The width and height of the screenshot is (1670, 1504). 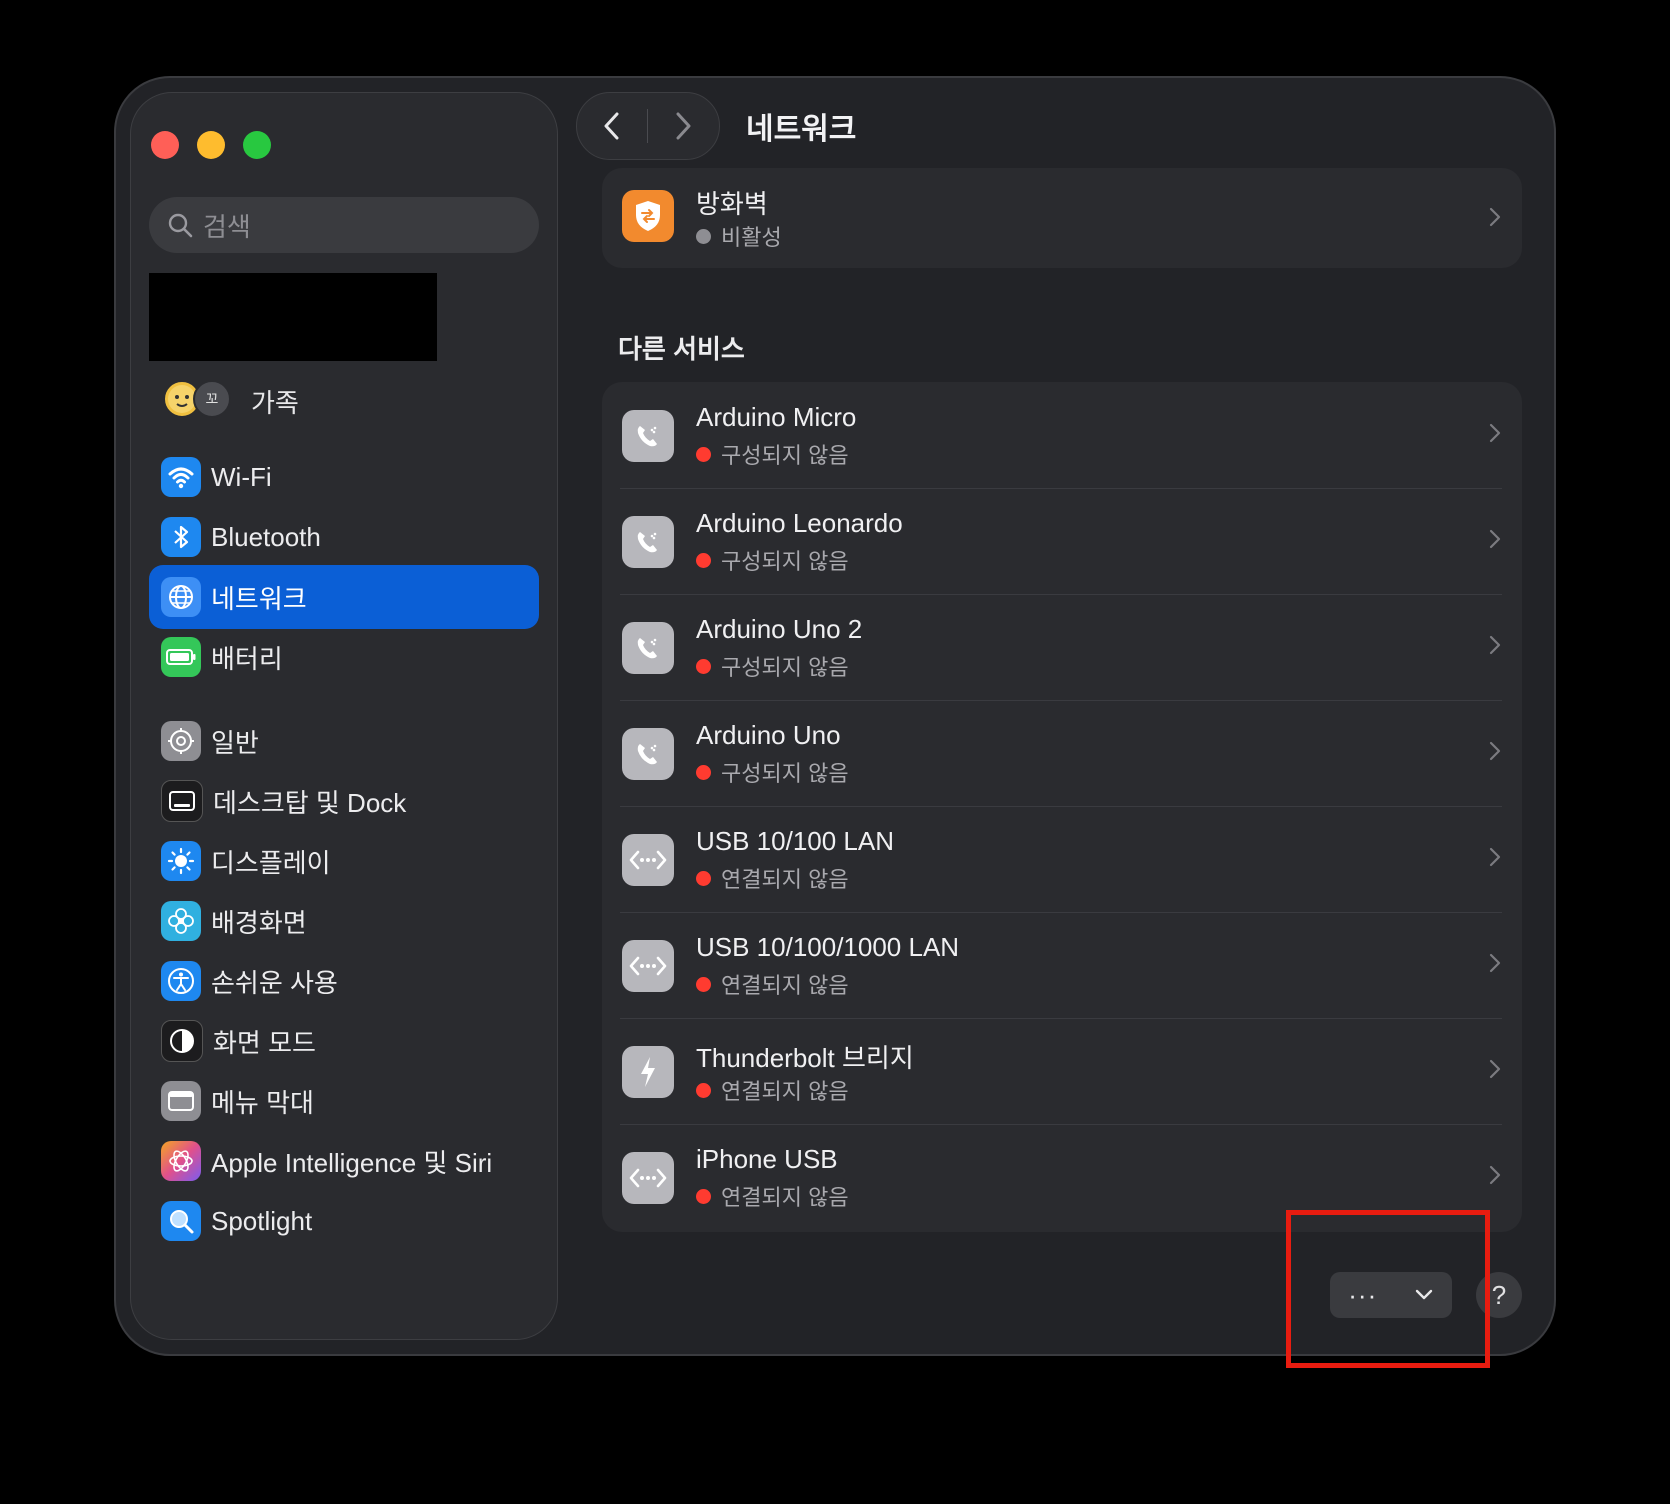 I want to click on sidebar-item-label: 디스플레이, so click(x=271, y=862).